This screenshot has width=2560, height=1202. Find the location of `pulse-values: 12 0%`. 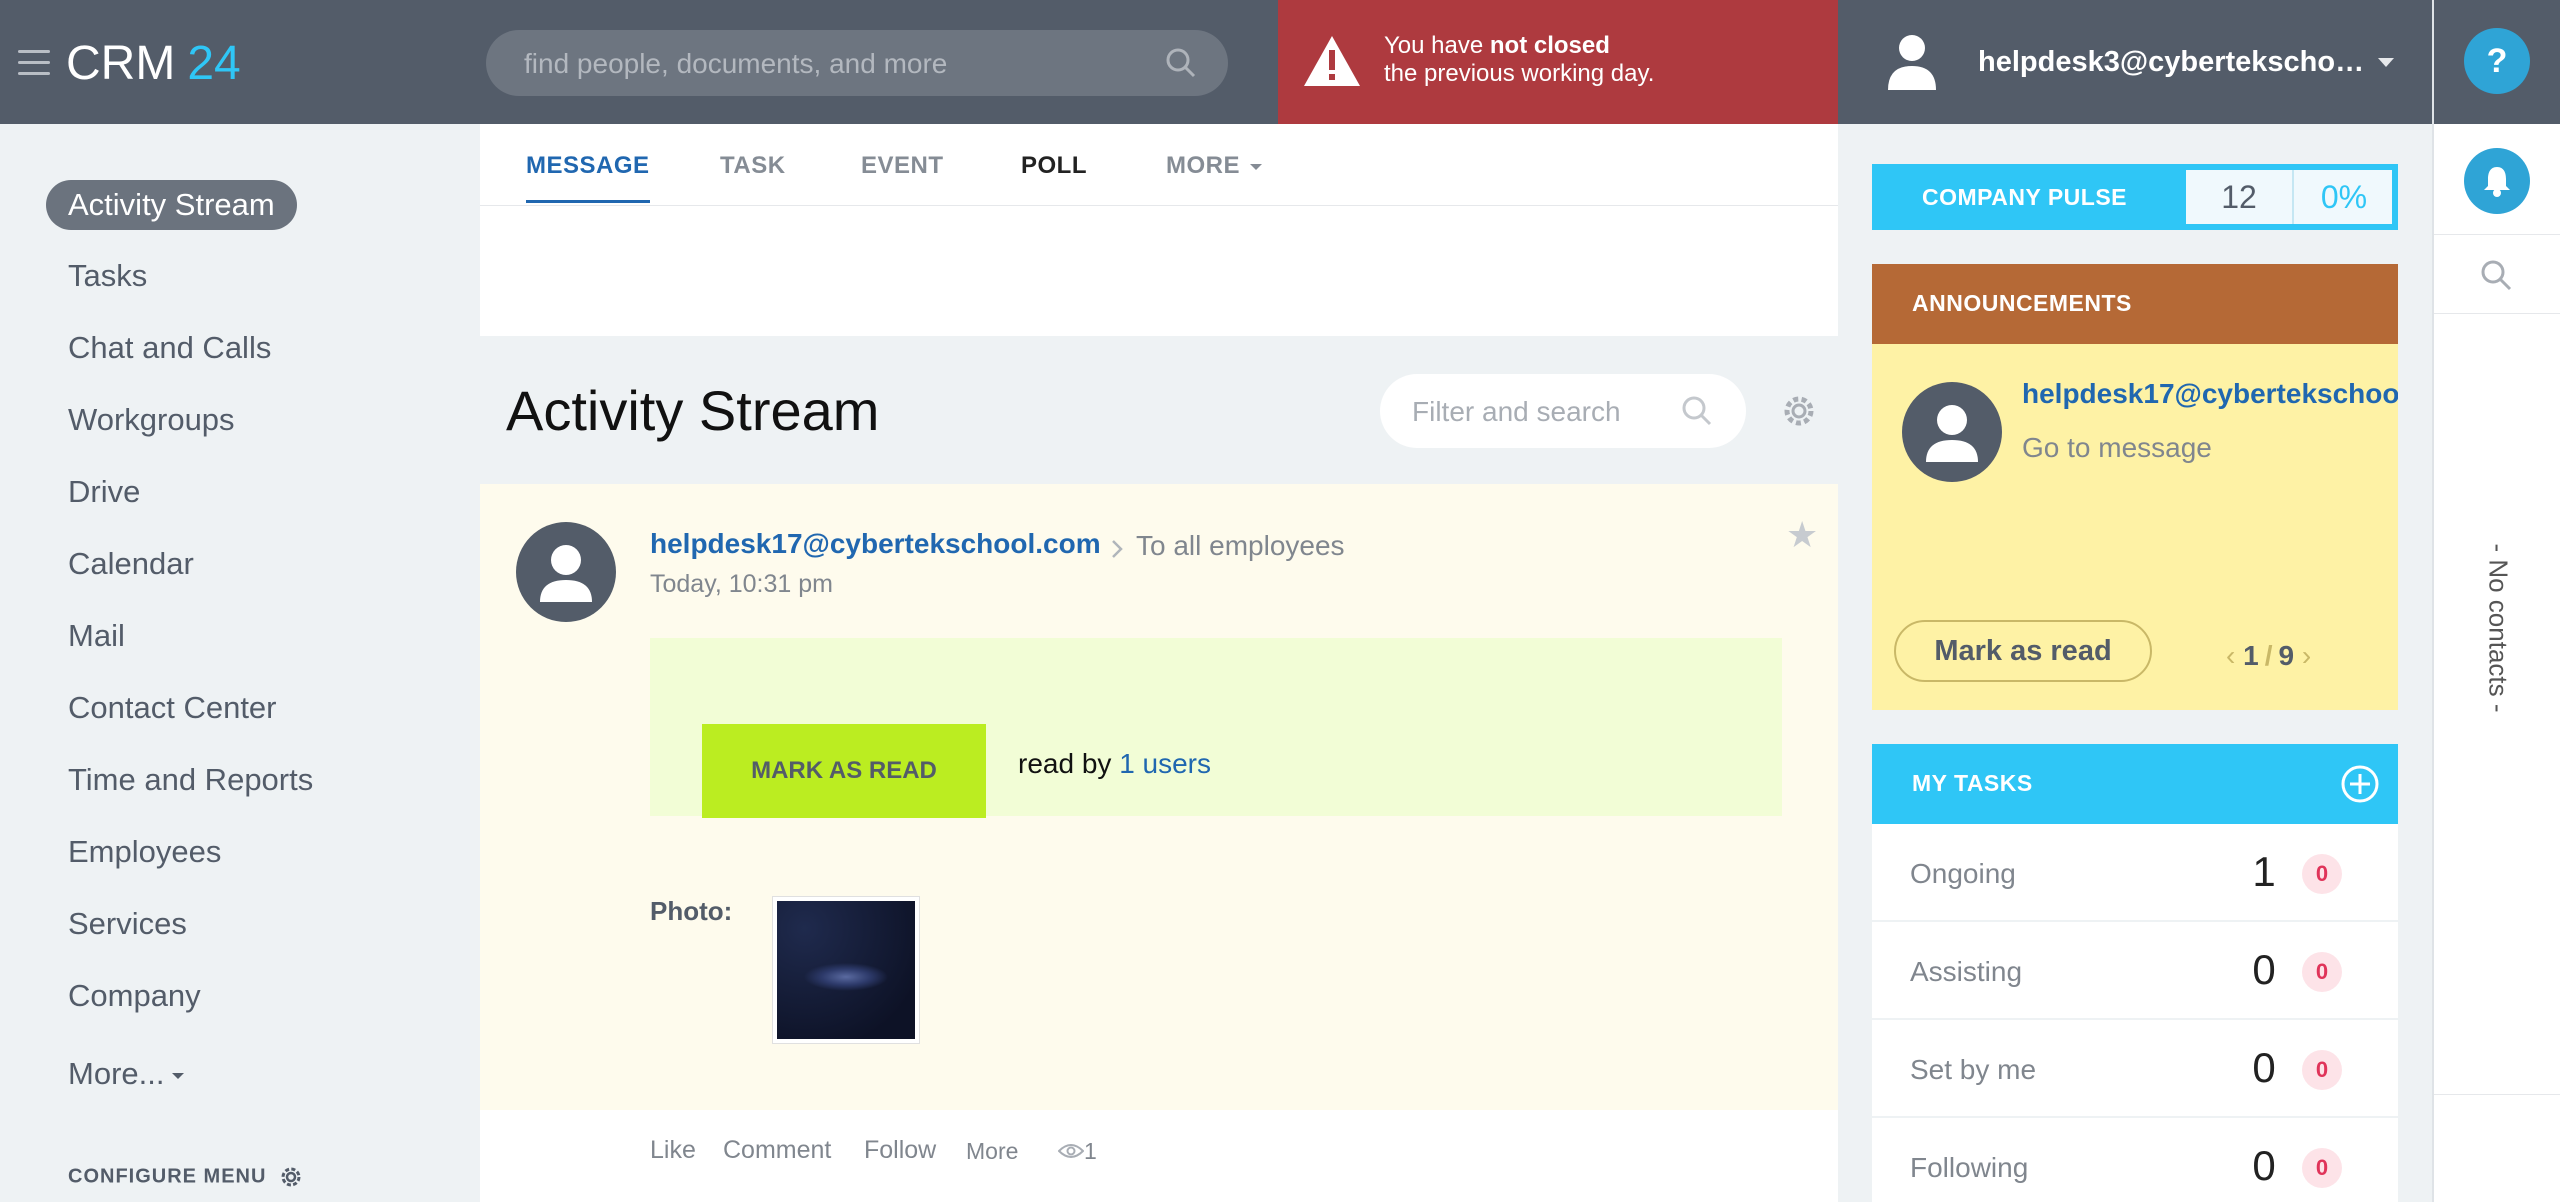

pulse-values: 12 0% is located at coordinates (2289, 197).